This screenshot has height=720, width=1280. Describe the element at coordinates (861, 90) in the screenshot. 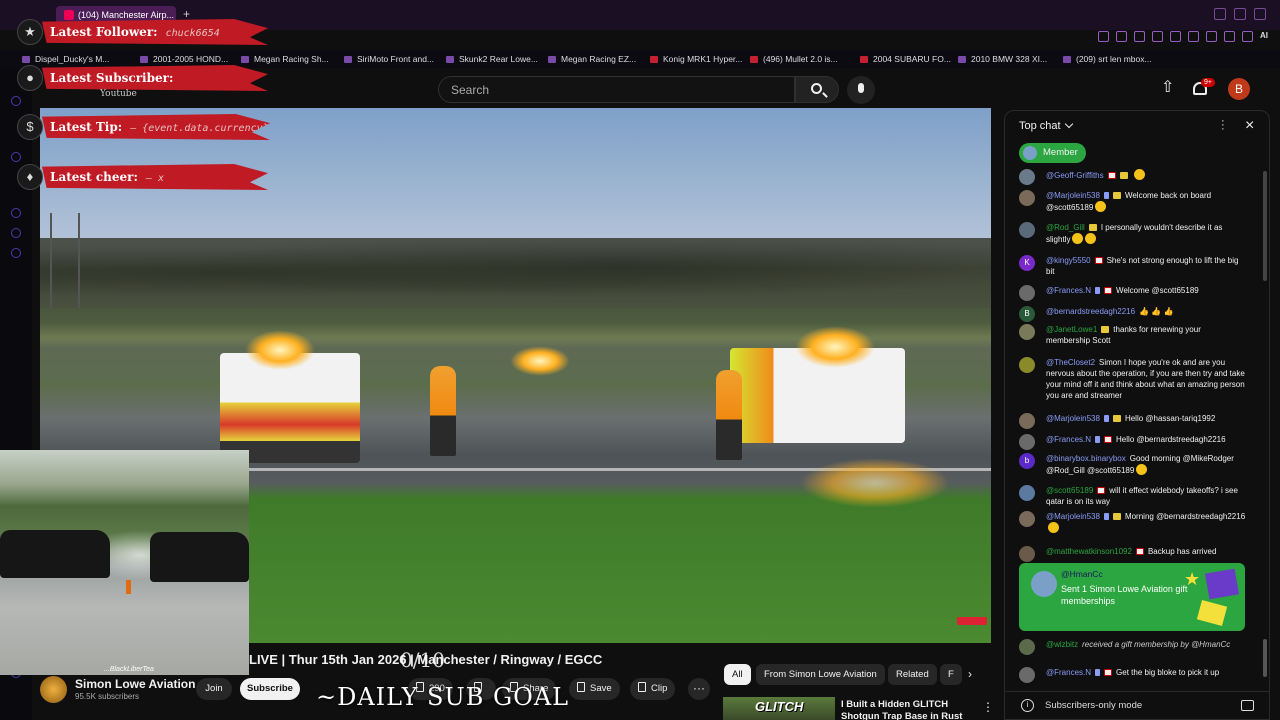

I see `voice-search-button` at that location.